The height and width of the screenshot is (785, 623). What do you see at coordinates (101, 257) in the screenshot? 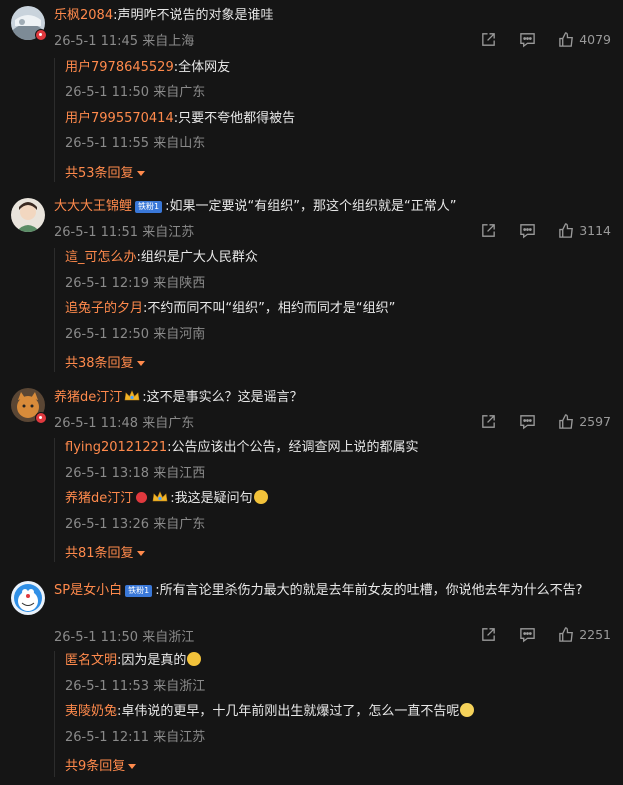
I see `reply-username: 這_可怎么办` at bounding box center [101, 257].